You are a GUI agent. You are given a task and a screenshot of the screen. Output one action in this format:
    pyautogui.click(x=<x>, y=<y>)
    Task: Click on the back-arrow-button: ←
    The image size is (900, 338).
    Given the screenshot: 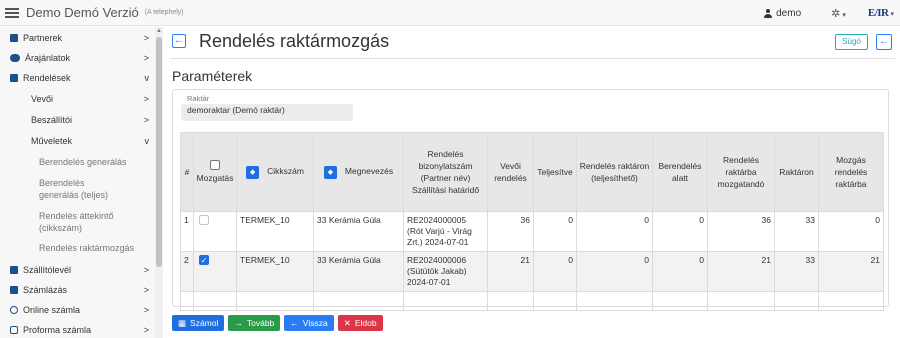 What is the action you would take?
    pyautogui.click(x=179, y=41)
    